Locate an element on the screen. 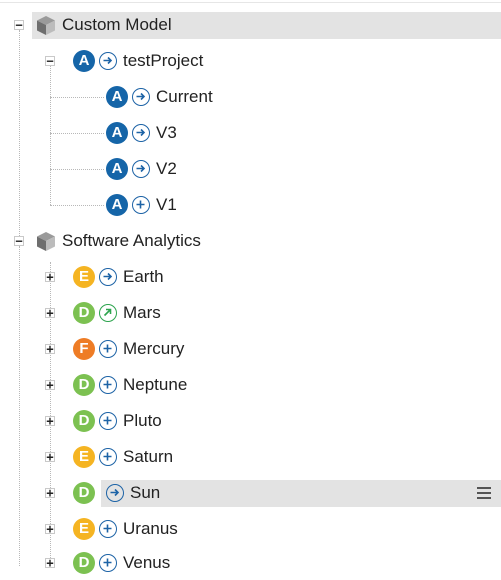 The image size is (501, 580). node-label: V3 is located at coordinates (166, 132).